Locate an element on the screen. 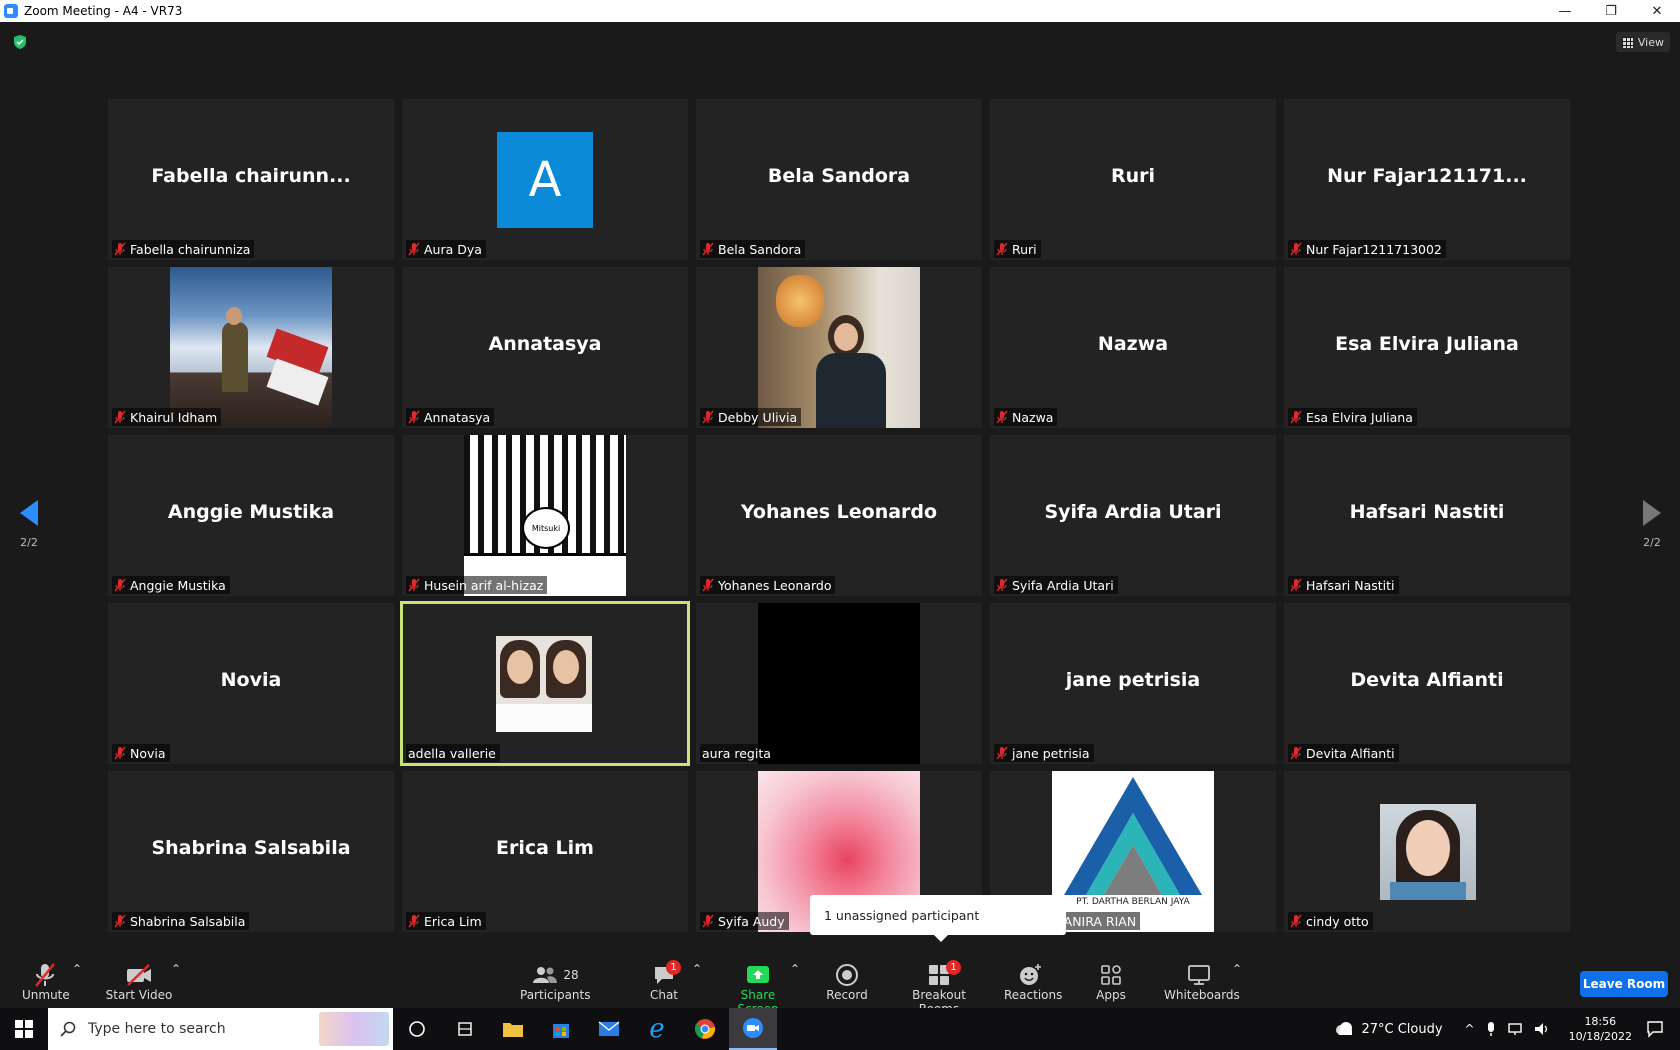  participant-tile: Erica Lim Erica Lim is located at coordinates (545, 851).